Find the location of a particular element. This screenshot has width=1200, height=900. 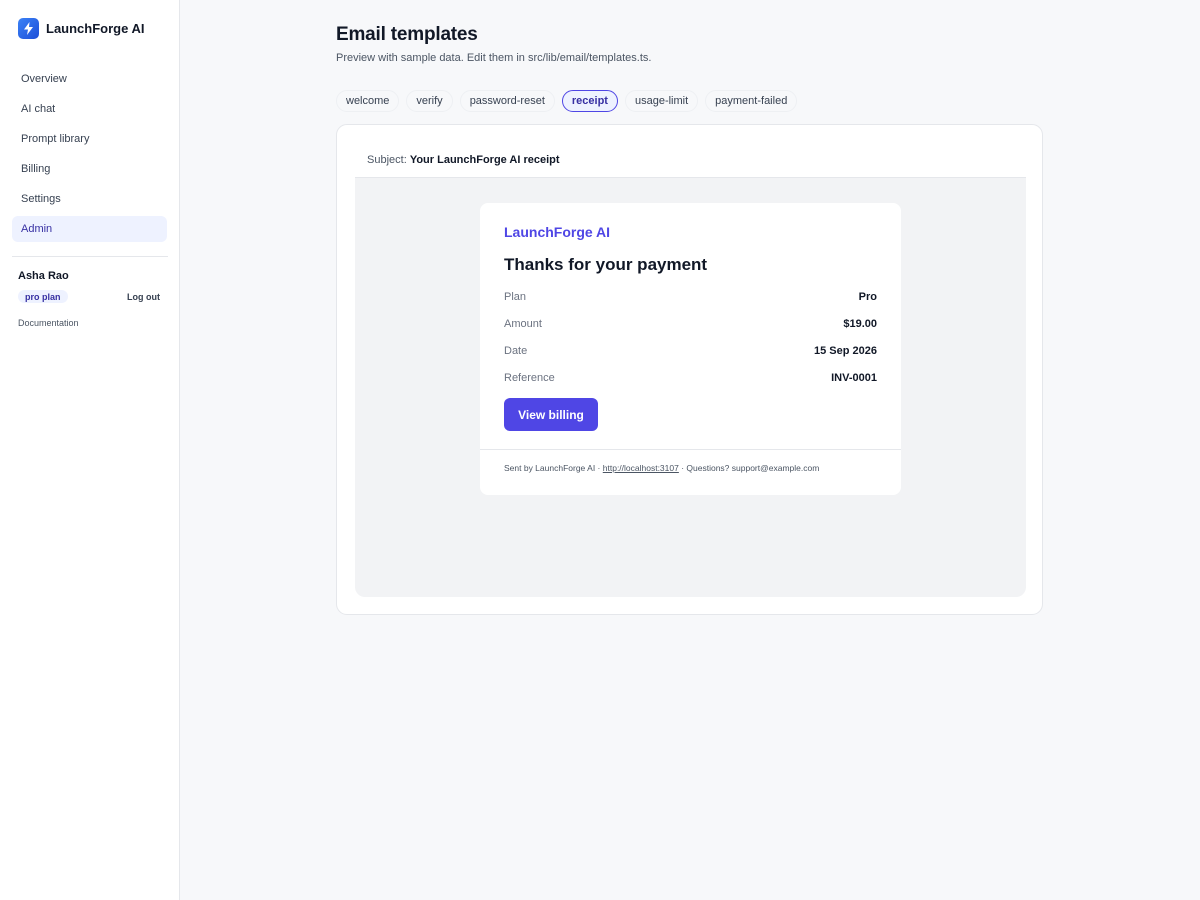

receipt-label: Amount is located at coordinates (523, 324).